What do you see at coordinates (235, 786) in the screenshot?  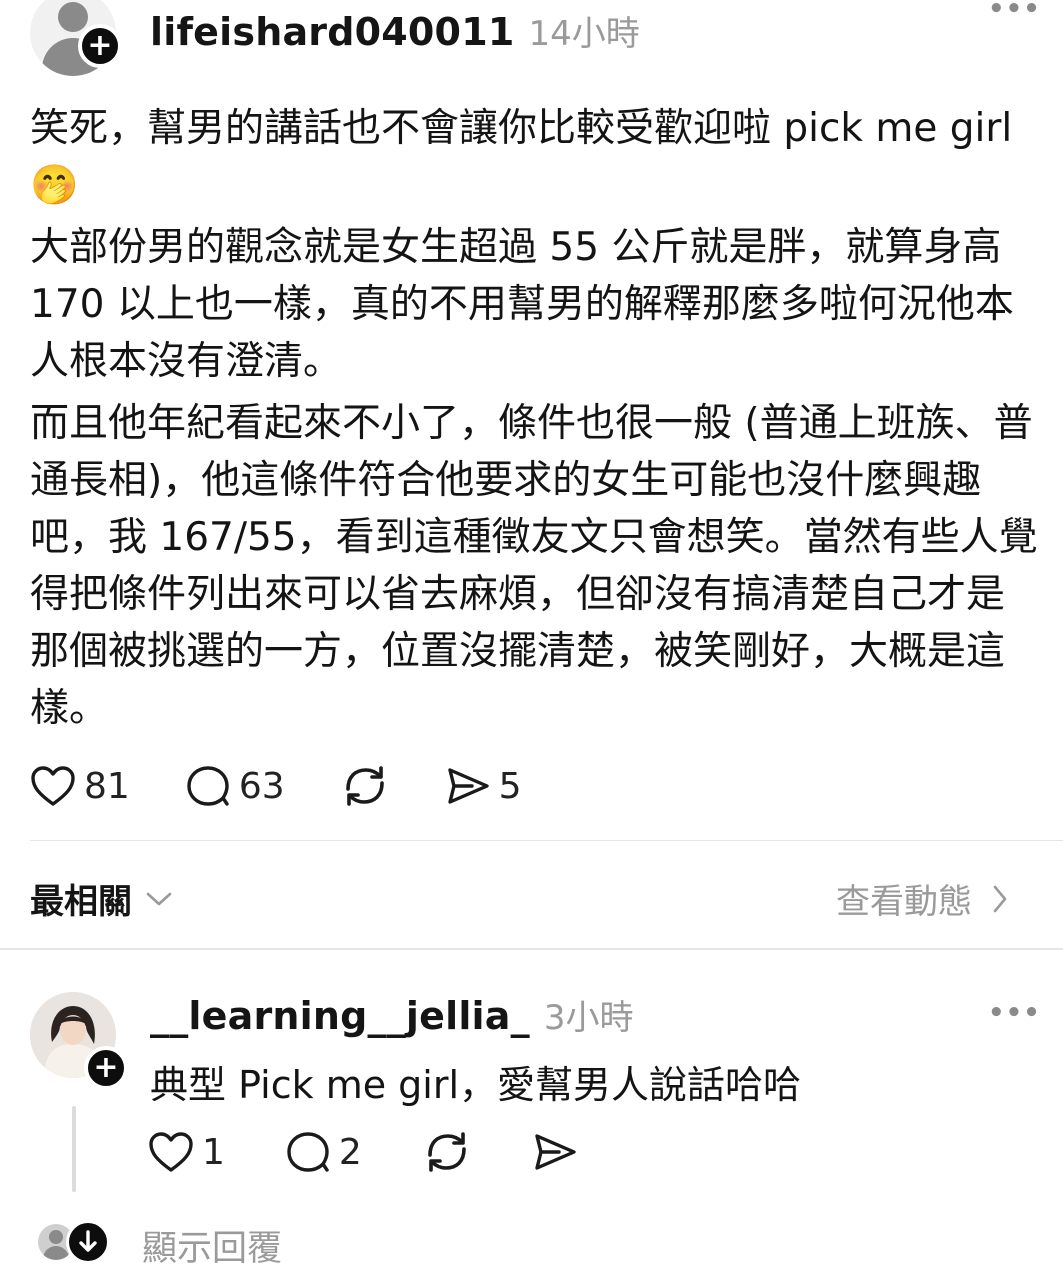 I see `comment-button: 63` at bounding box center [235, 786].